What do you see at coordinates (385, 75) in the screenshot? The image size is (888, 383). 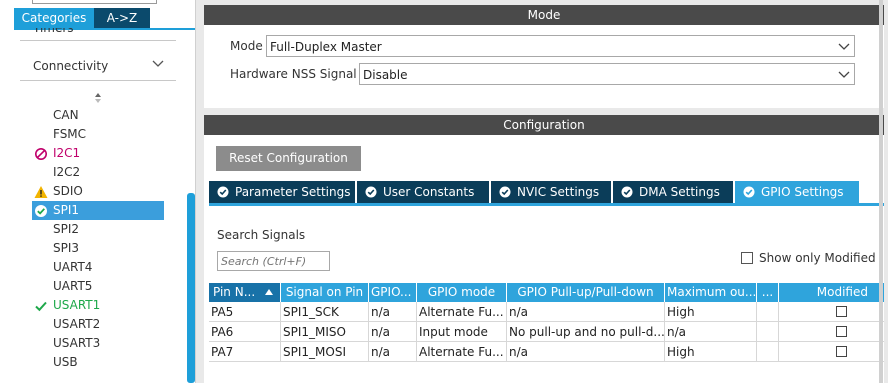 I see `nss-select-value: Disable` at bounding box center [385, 75].